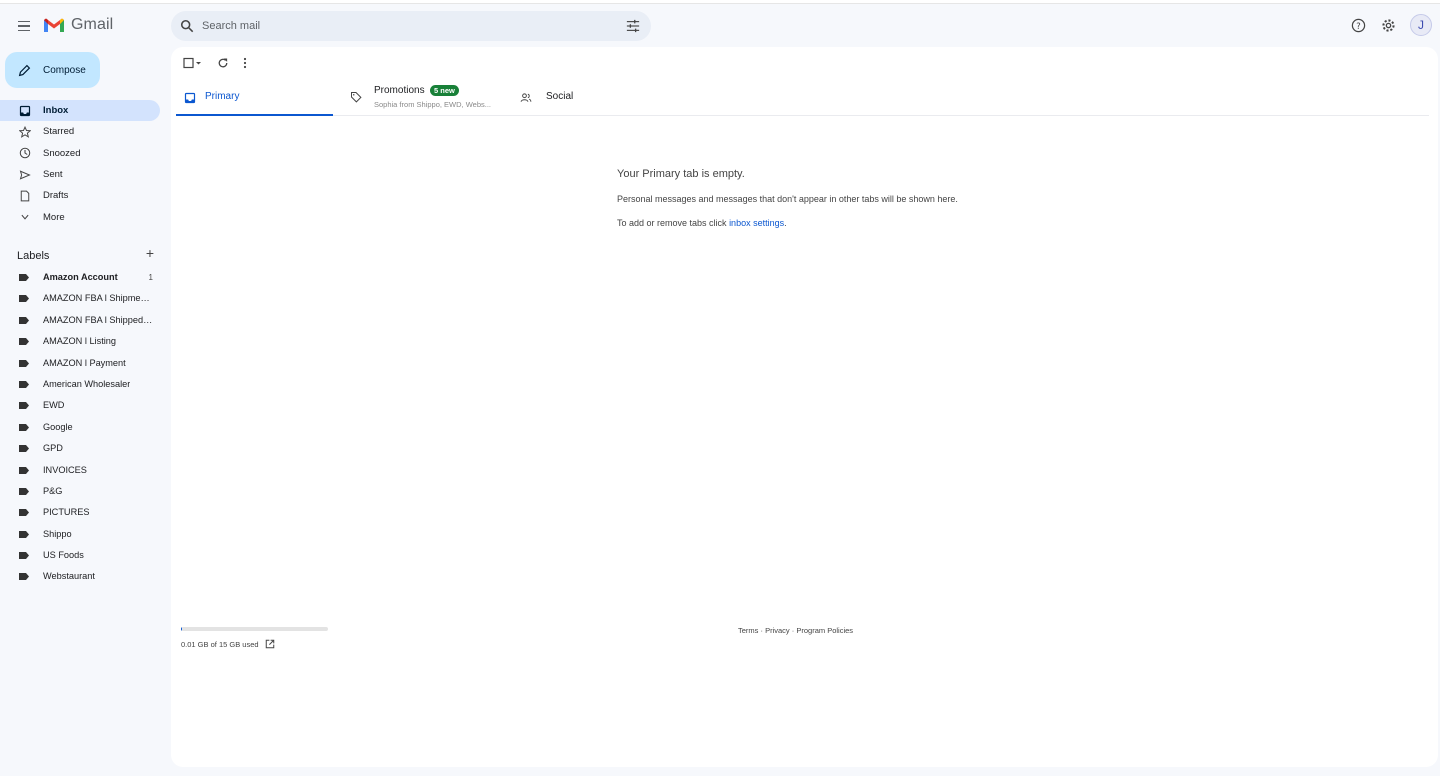  What do you see at coordinates (80, 405) in the screenshot?
I see `sidebar-label-item: EWD` at bounding box center [80, 405].